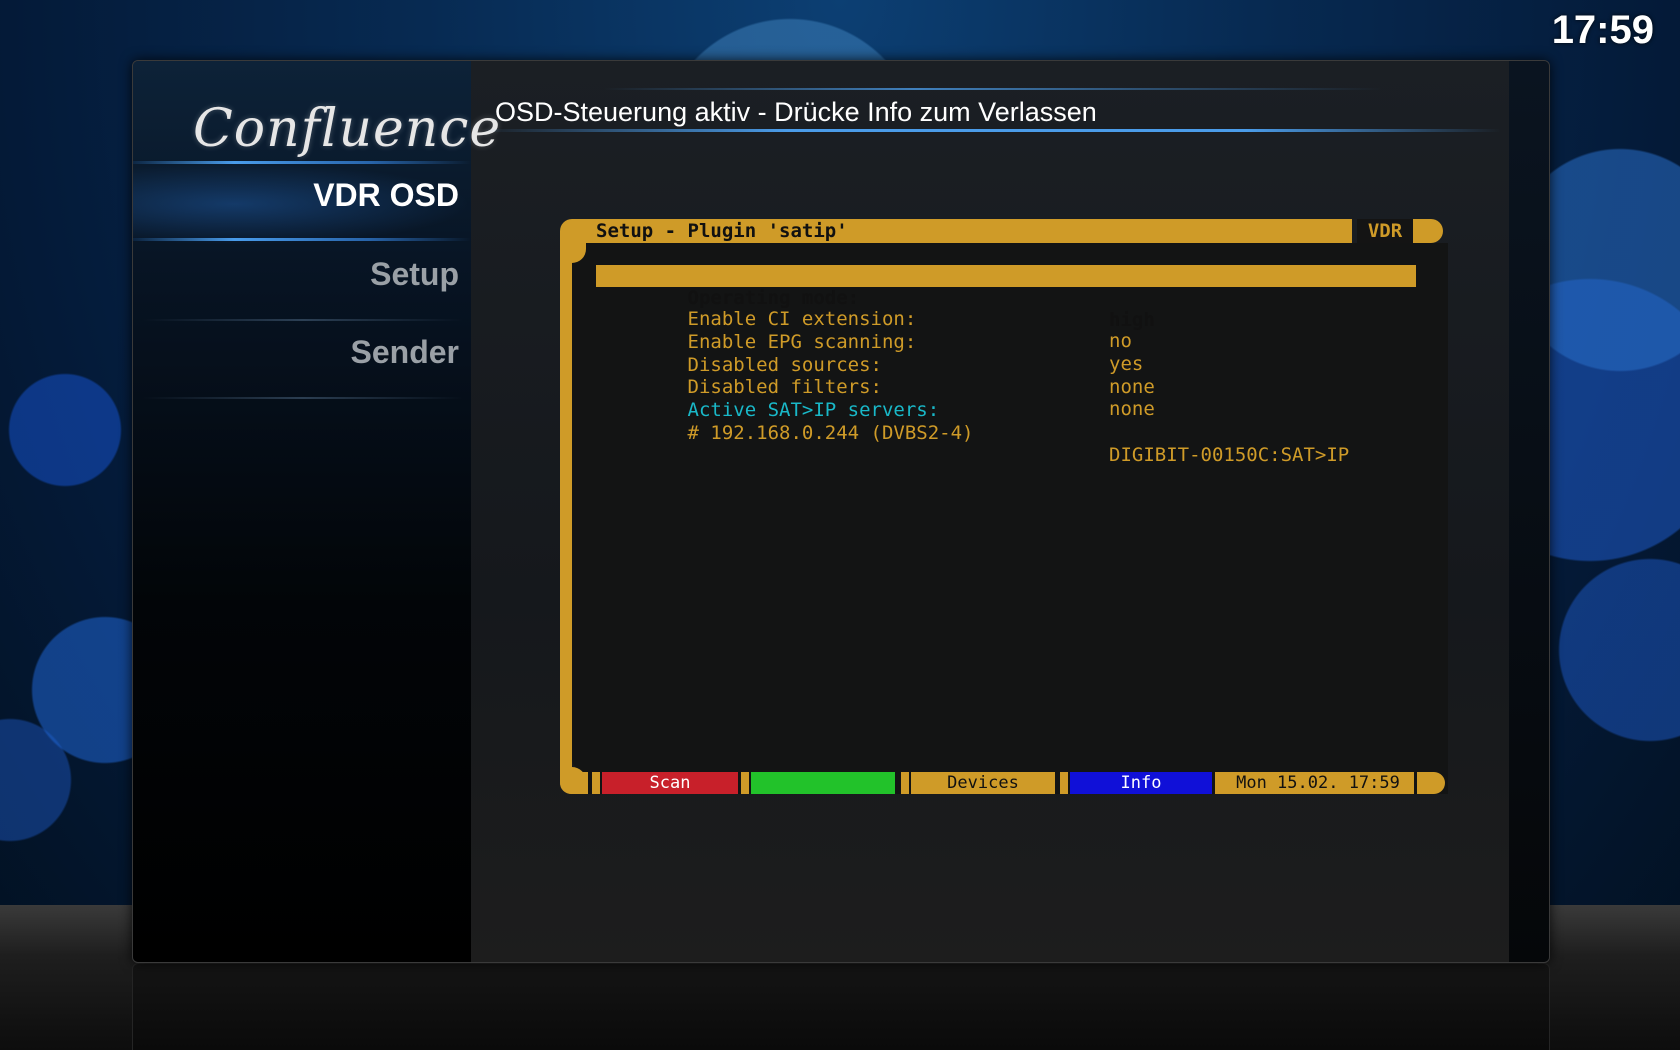 Image resolution: width=1680 pixels, height=1050 pixels. What do you see at coordinates (299, 352) in the screenshot?
I see `sidebar-item-sender: Sender` at bounding box center [299, 352].